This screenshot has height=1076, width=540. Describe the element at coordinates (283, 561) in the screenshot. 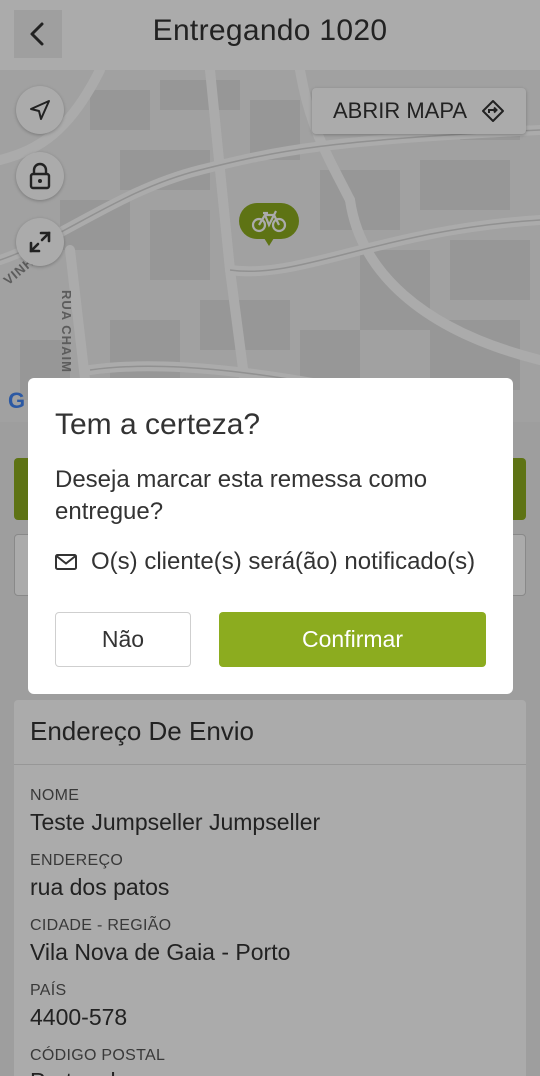

I see `notify-text: O(s) cliente(s) será(ão) notificado(s)` at that location.